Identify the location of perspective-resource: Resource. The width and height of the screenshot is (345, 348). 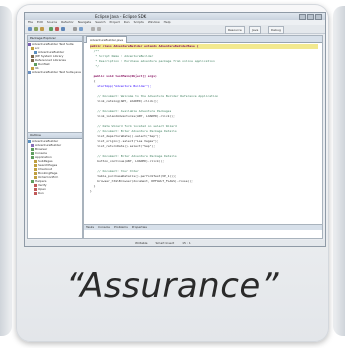
(235, 30).